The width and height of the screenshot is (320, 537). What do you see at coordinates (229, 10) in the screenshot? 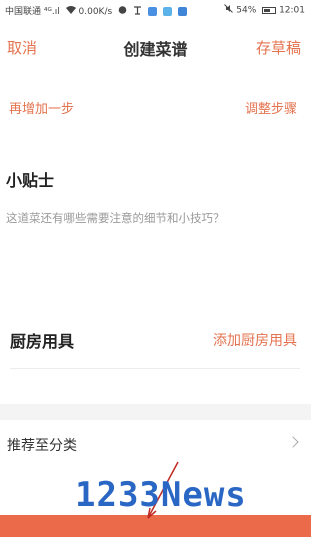
I see `mute-icon` at bounding box center [229, 10].